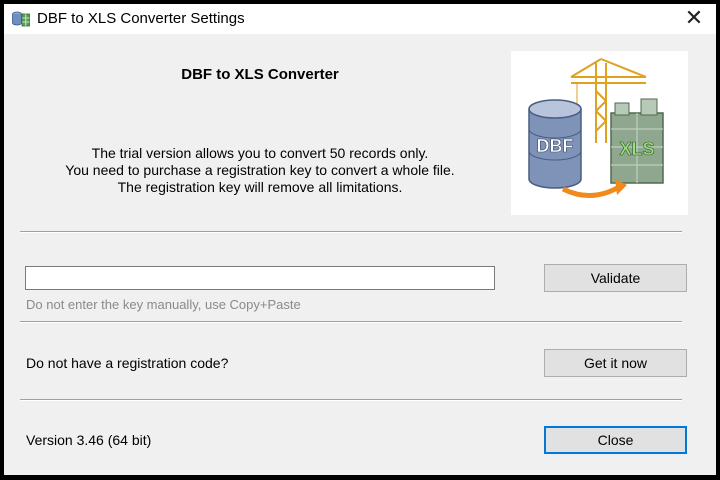 This screenshot has height=480, width=720. Describe the element at coordinates (615, 278) in the screenshot. I see `validate-button: Validate` at that location.